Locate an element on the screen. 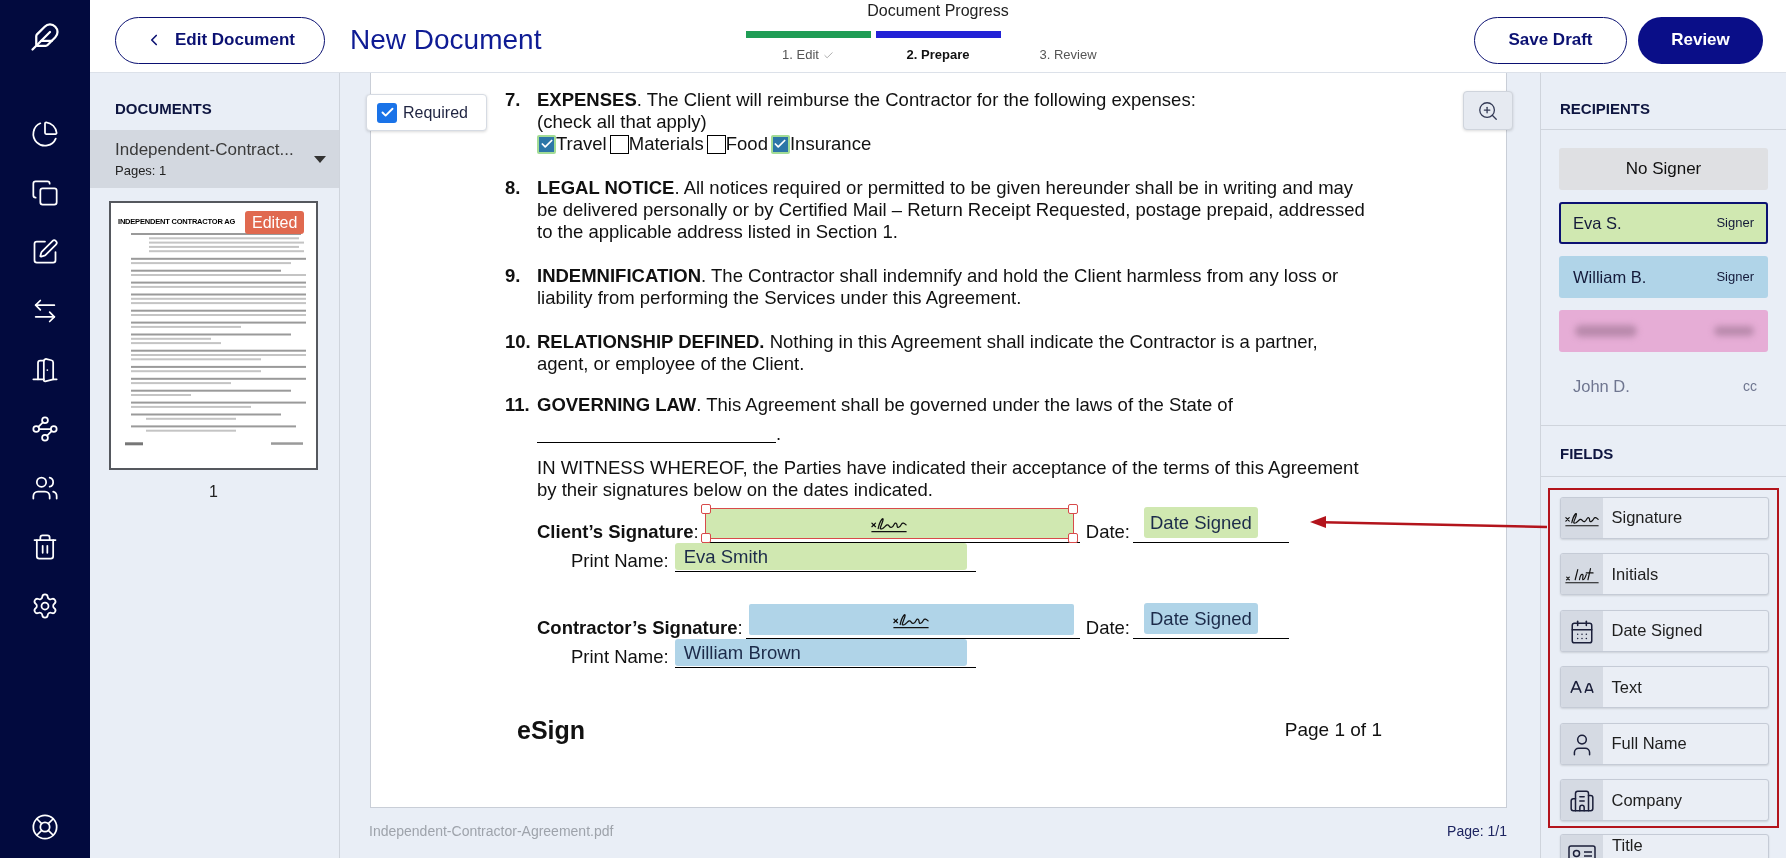 The width and height of the screenshot is (1786, 858). field-item: Company is located at coordinates (1664, 800).